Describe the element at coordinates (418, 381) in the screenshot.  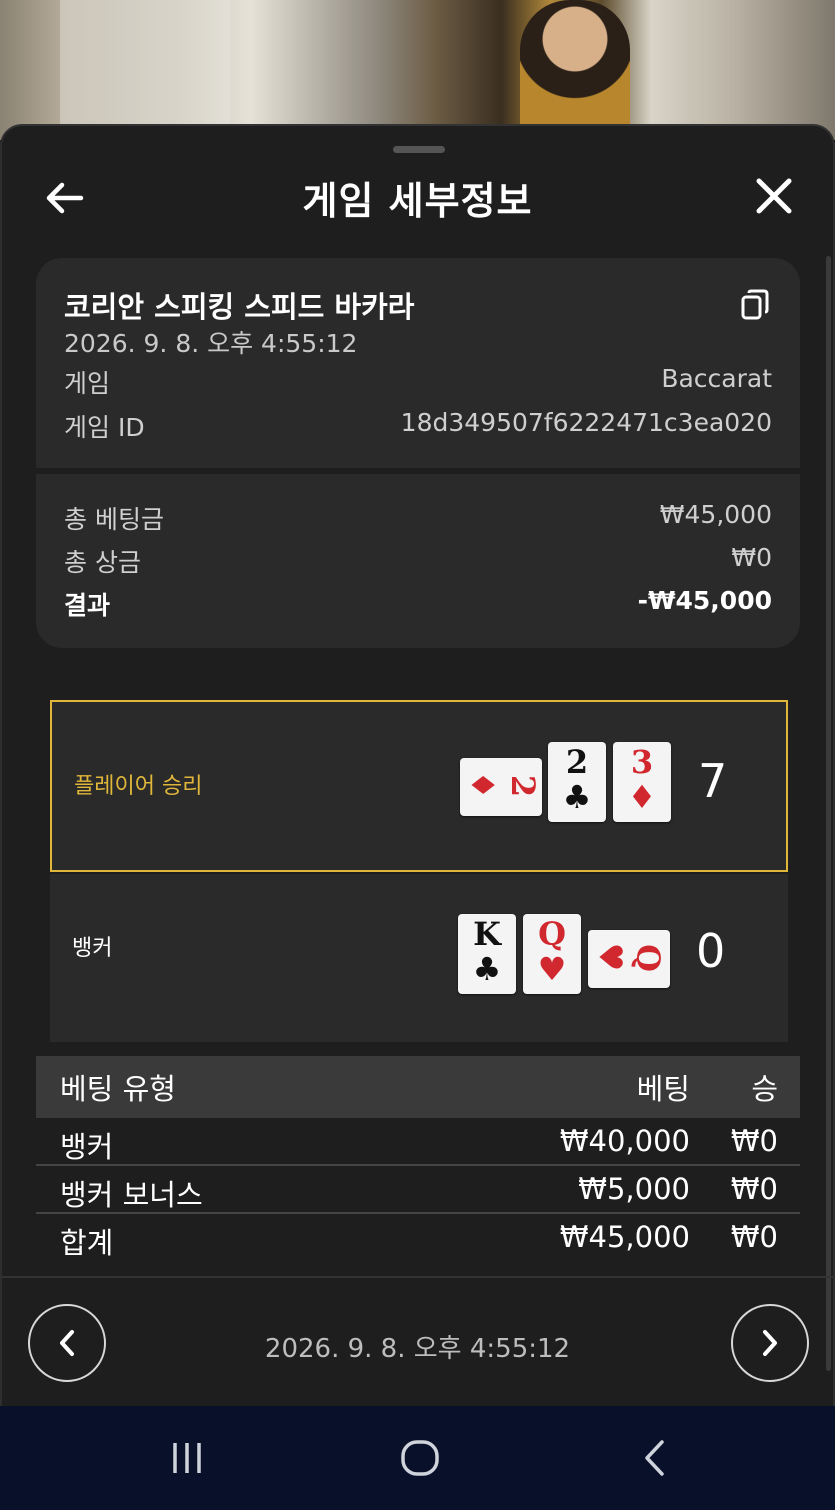
I see `game-type-row: 게임 Baccarat` at that location.